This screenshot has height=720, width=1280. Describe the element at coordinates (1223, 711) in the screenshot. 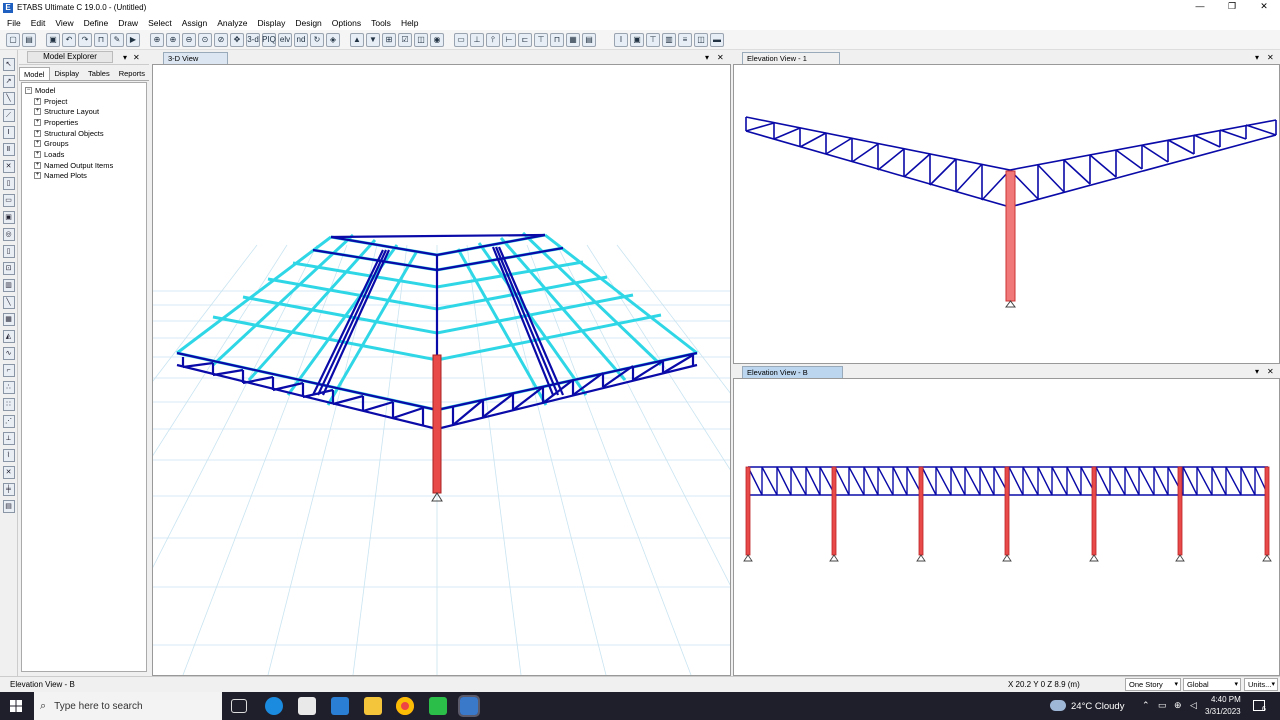

I see `clock-date: 3/31/2023` at that location.